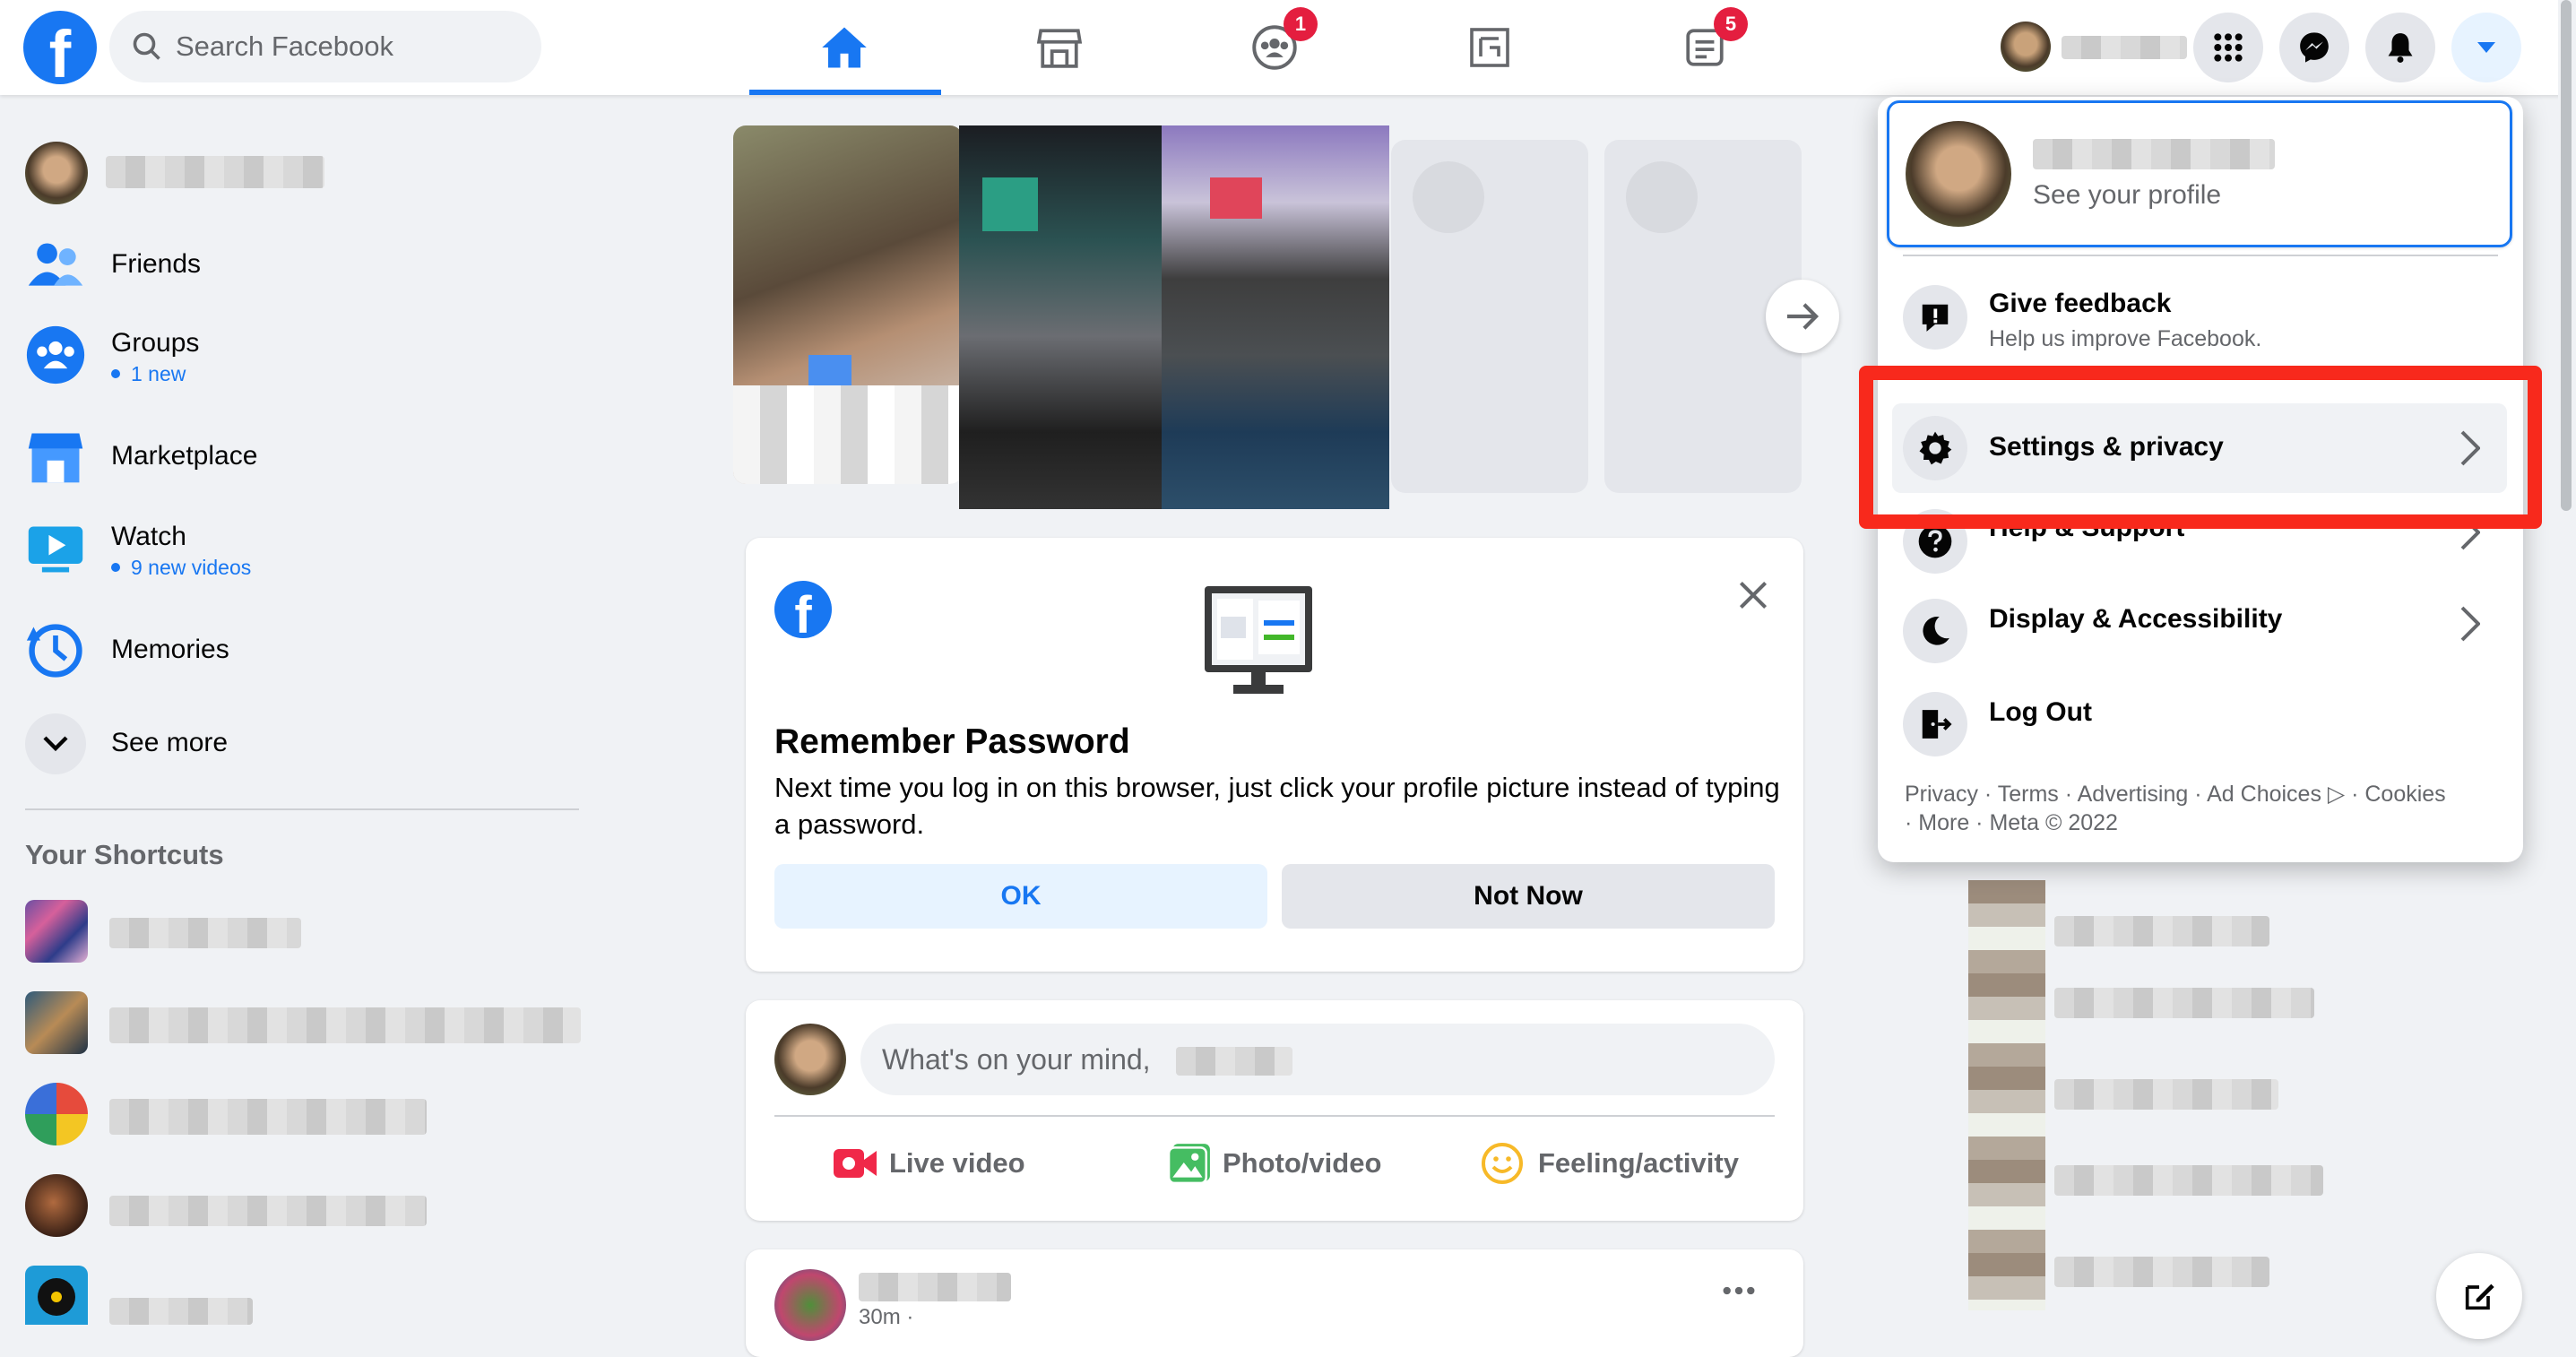 The image size is (2576, 1357). I want to click on search-input: Search Facebook, so click(325, 46).